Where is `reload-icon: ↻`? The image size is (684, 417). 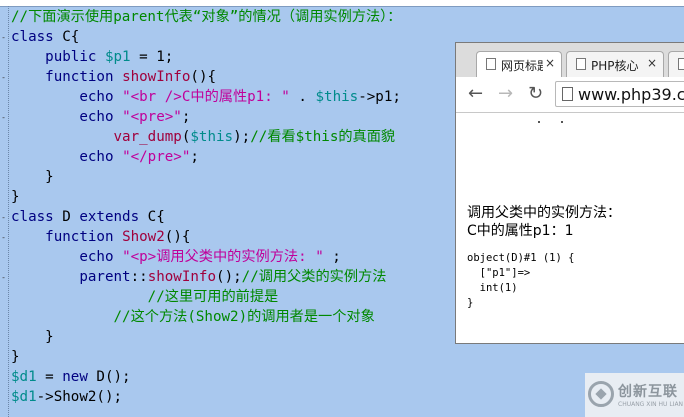
reload-icon: ↻ is located at coordinates (535, 94).